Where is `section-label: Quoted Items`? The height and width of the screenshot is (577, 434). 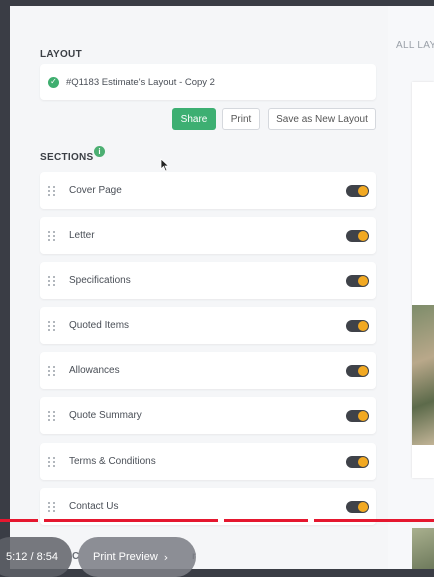
section-label: Quoted Items is located at coordinates (99, 325).